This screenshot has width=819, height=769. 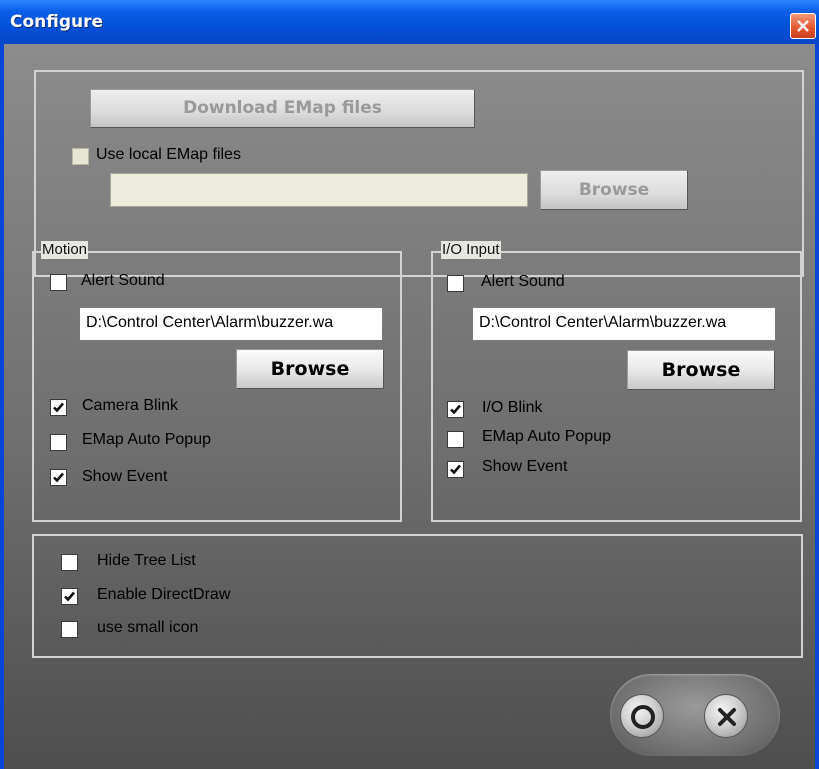 I want to click on cancel-x-icon, so click(x=727, y=717).